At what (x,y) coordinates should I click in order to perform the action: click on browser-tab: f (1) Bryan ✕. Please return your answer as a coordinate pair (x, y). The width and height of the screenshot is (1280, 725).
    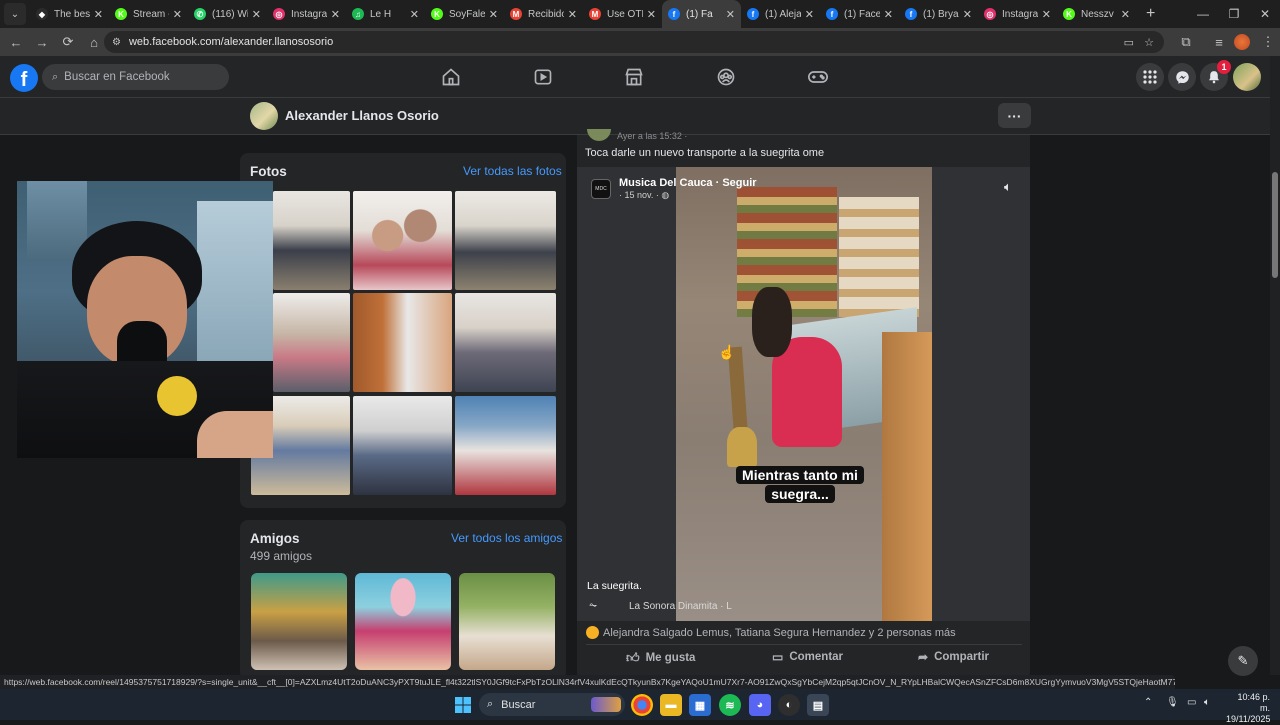
    Looking at the image, I should click on (938, 14).